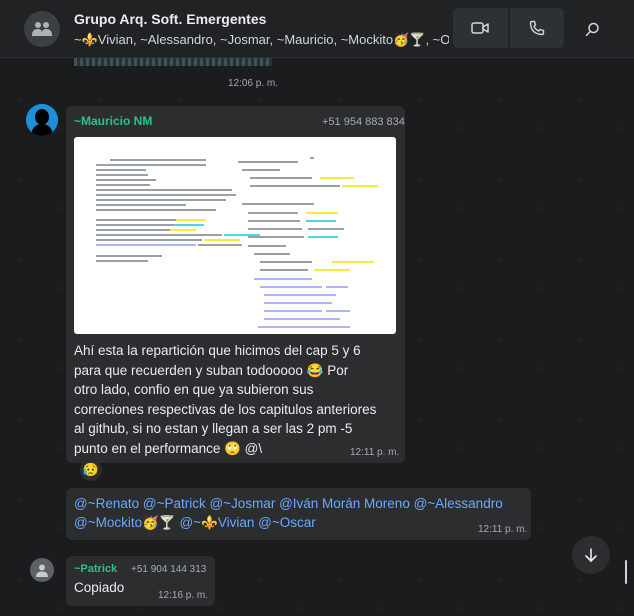 The width and height of the screenshot is (634, 616). What do you see at coordinates (99, 587) in the screenshot?
I see `message-text: Copiado` at bounding box center [99, 587].